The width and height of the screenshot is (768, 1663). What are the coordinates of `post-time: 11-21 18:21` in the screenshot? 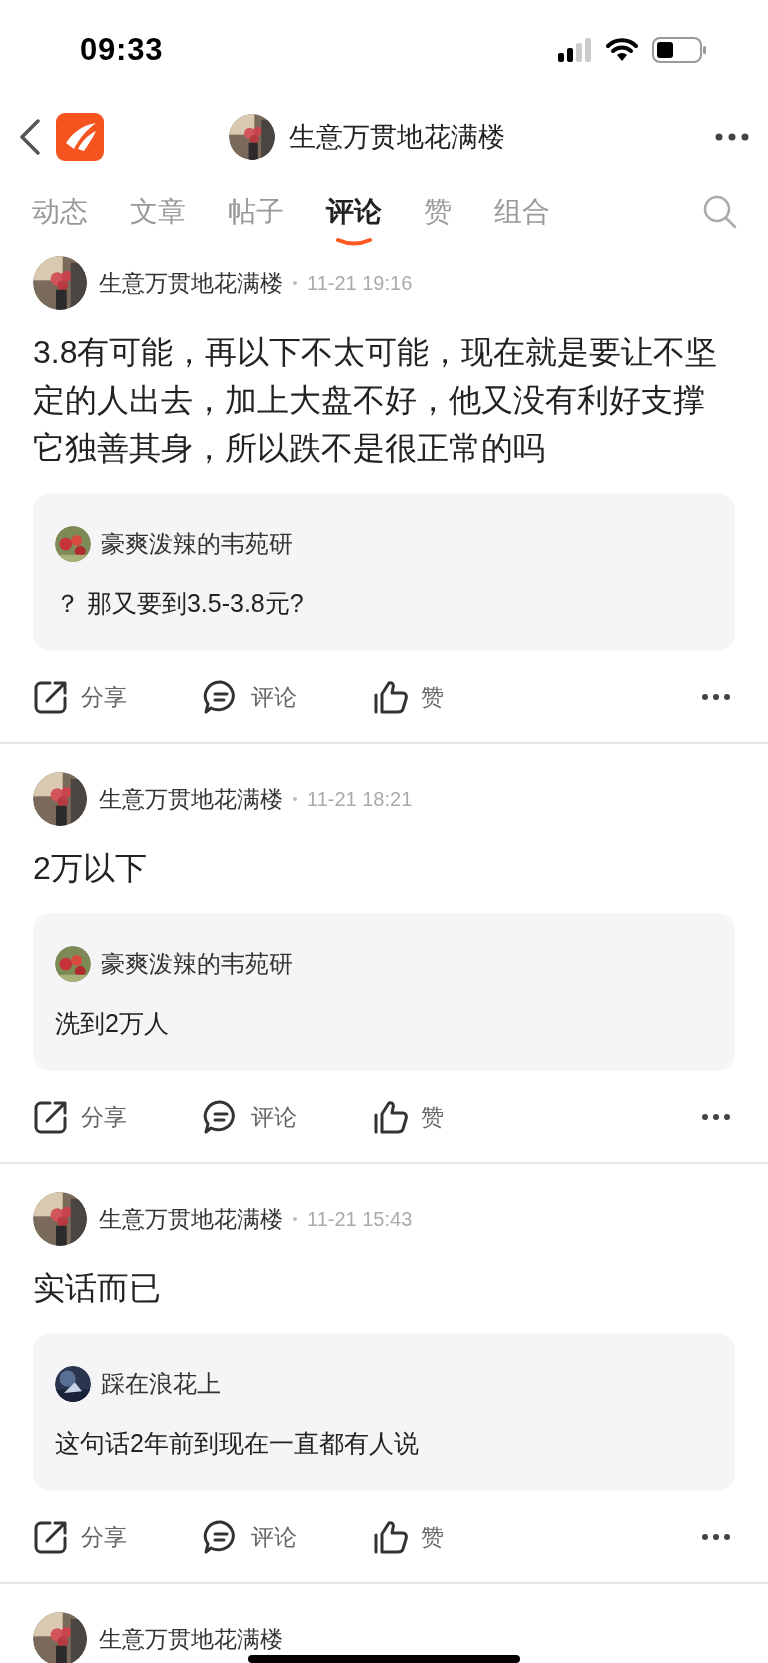 It's located at (360, 799).